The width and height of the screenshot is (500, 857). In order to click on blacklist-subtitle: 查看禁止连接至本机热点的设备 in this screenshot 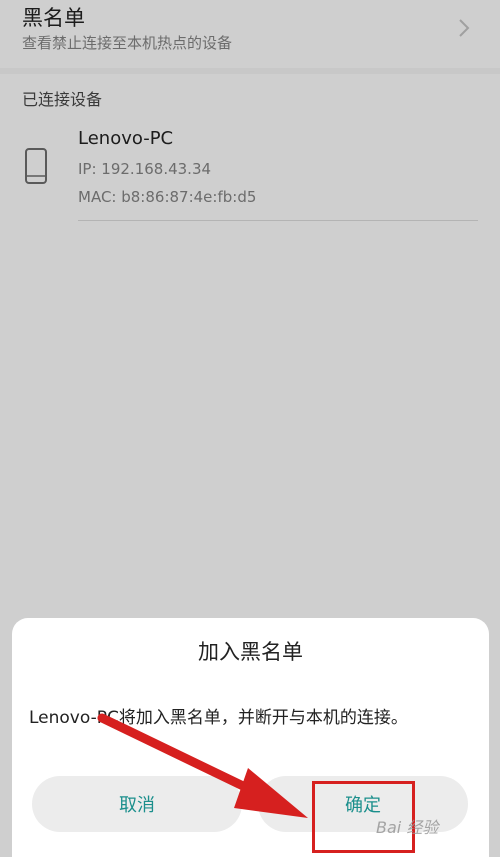, I will do `click(127, 43)`.